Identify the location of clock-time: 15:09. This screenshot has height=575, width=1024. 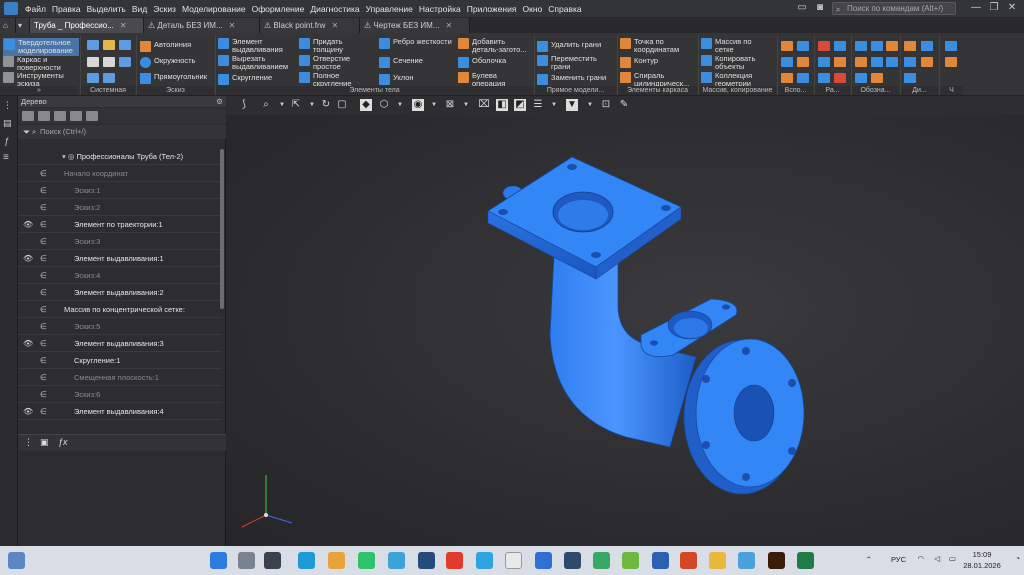
(982, 554).